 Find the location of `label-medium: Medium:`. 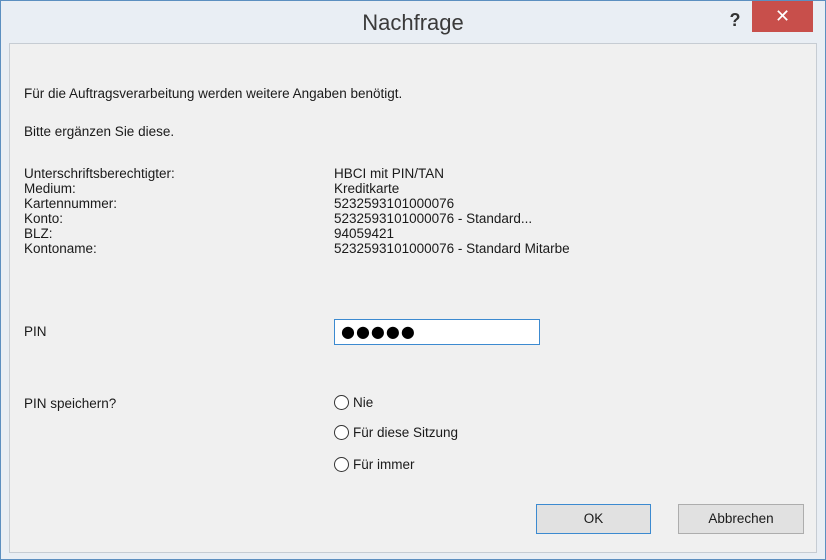

label-medium: Medium: is located at coordinates (50, 188).